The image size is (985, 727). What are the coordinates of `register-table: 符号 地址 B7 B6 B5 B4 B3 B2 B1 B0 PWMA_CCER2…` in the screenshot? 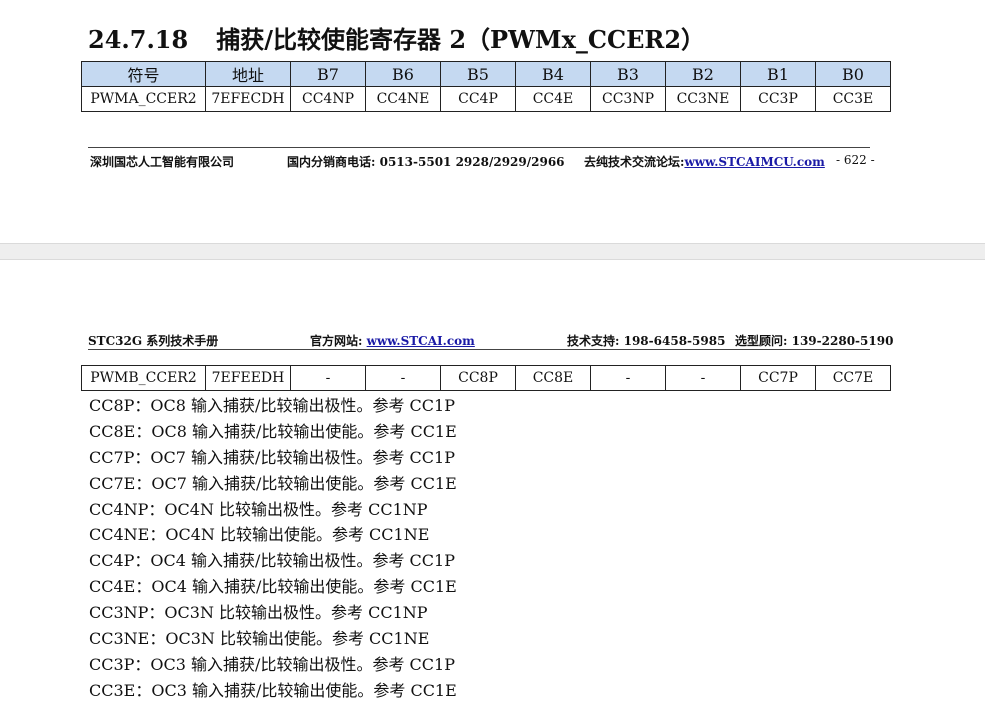 It's located at (486, 86).